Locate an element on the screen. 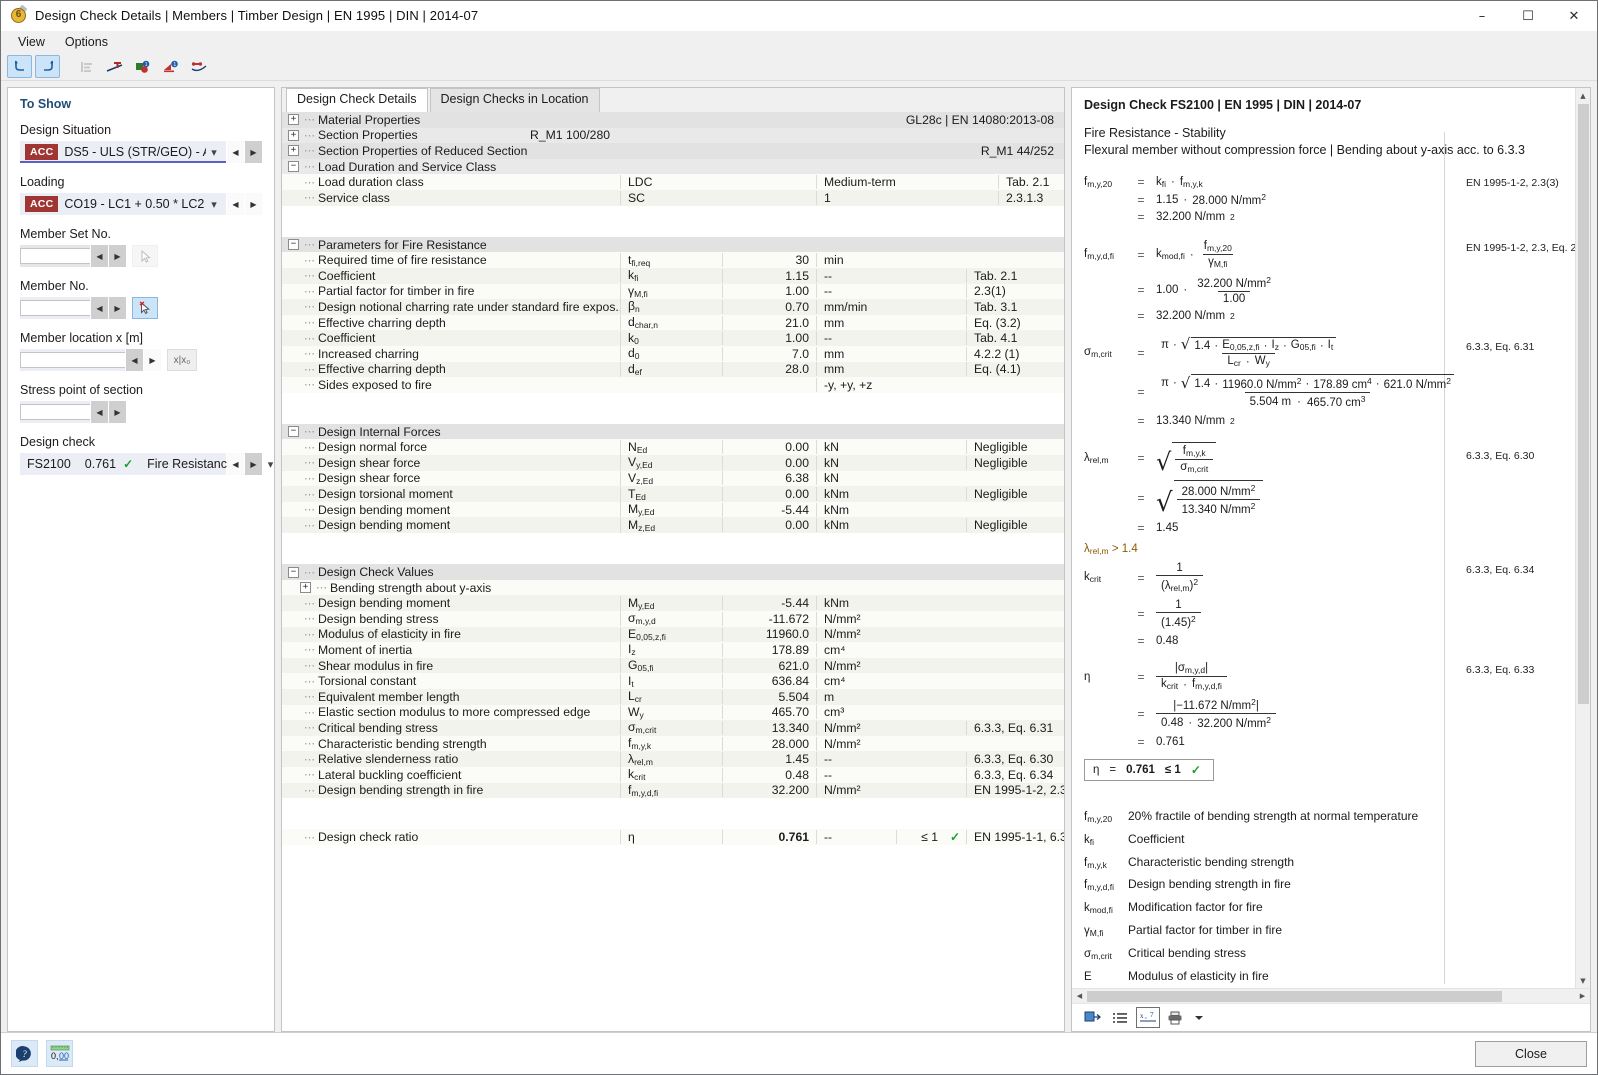  scroll-up-button: ▲ is located at coordinates (1582, 95).